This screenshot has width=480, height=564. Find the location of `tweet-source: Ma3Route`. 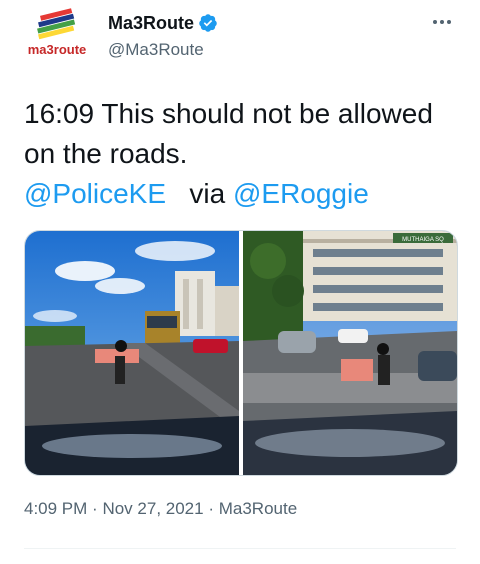

tweet-source: Ma3Route is located at coordinates (258, 508).